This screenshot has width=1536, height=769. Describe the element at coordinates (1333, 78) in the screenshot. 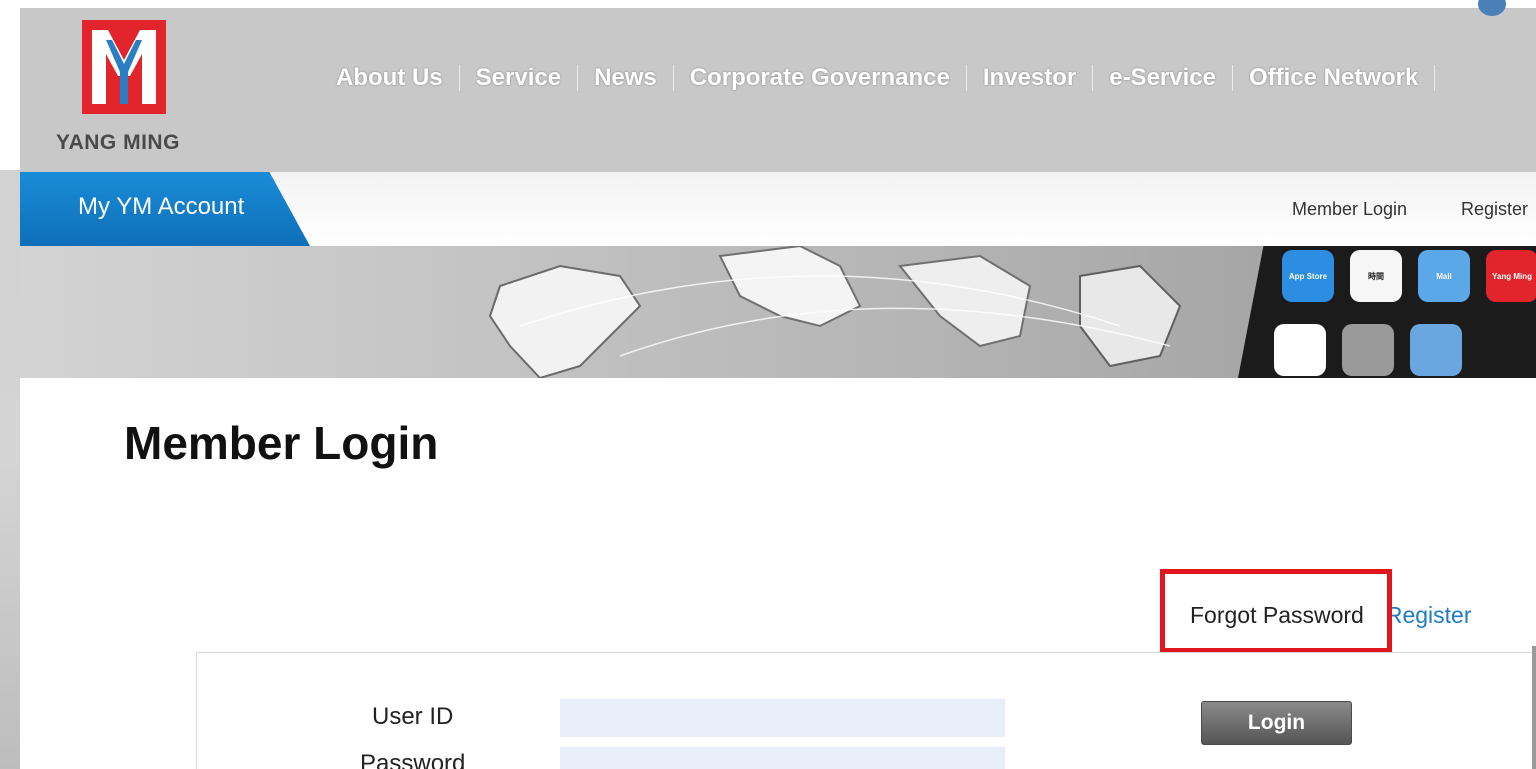

I see `nav-office-network: Office Network` at that location.